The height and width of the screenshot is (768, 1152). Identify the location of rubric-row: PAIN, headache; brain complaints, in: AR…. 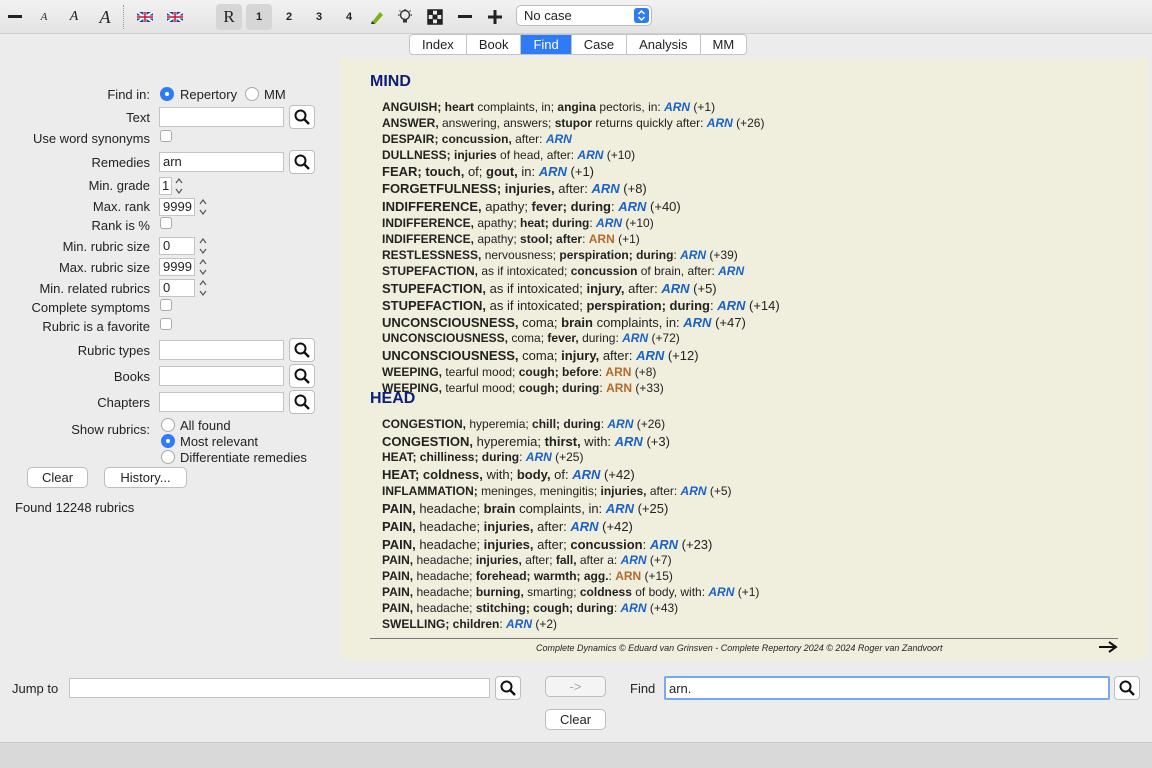
(525, 508).